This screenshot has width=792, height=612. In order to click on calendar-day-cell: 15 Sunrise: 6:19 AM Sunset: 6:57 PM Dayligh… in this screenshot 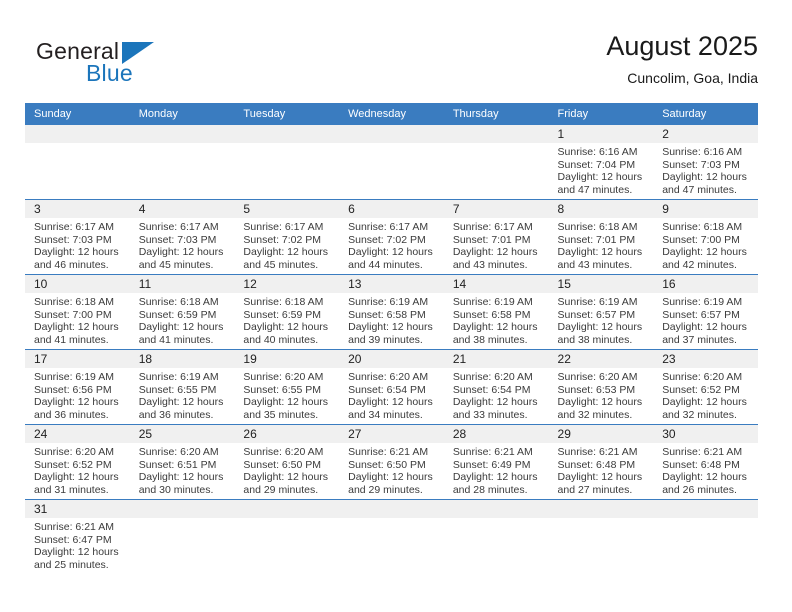, I will do `click(601, 312)`.